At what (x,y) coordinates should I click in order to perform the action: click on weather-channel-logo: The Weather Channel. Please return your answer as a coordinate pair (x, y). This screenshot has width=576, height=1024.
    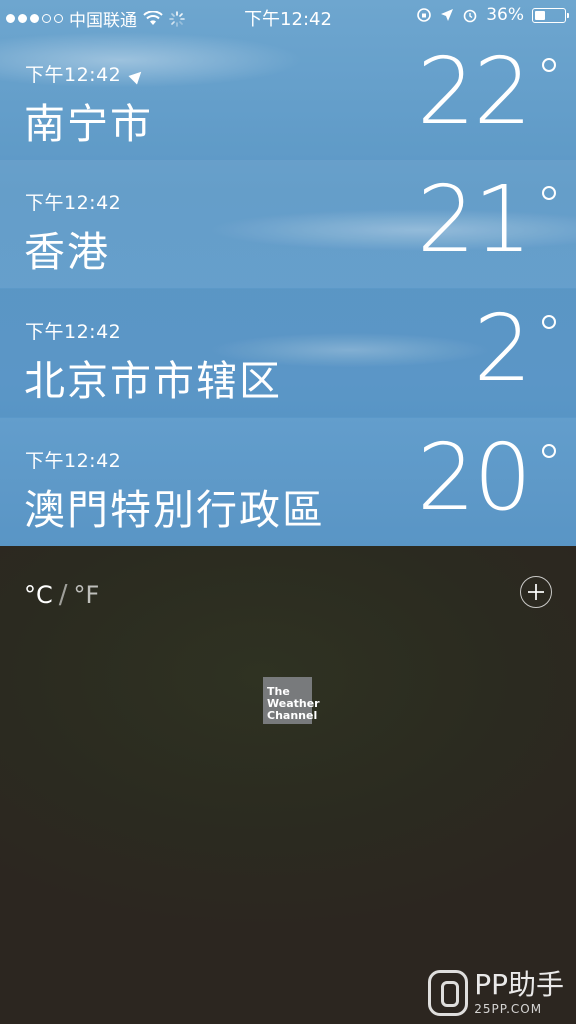
    Looking at the image, I should click on (291, 700).